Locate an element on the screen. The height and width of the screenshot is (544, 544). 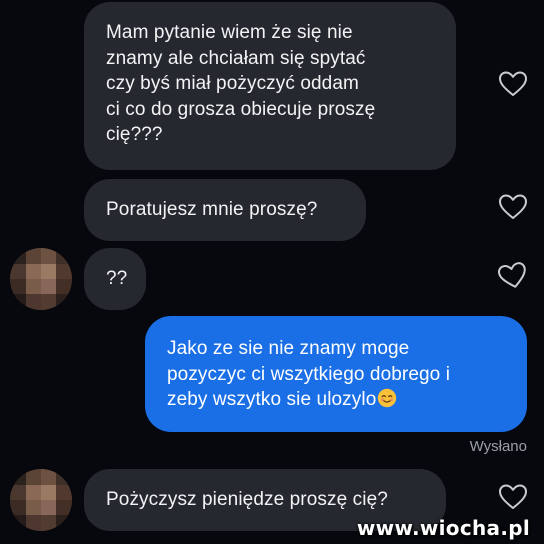
smiling-face-emoji is located at coordinates (387, 398).